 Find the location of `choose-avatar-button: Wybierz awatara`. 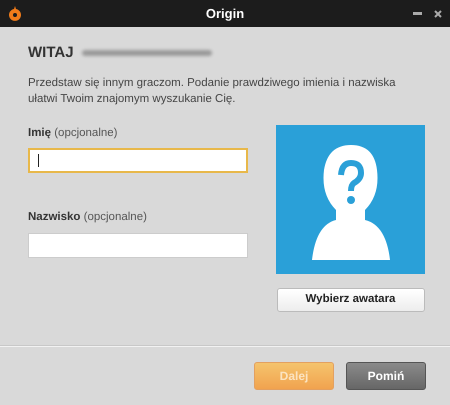

choose-avatar-button: Wybierz awatara is located at coordinates (350, 300).